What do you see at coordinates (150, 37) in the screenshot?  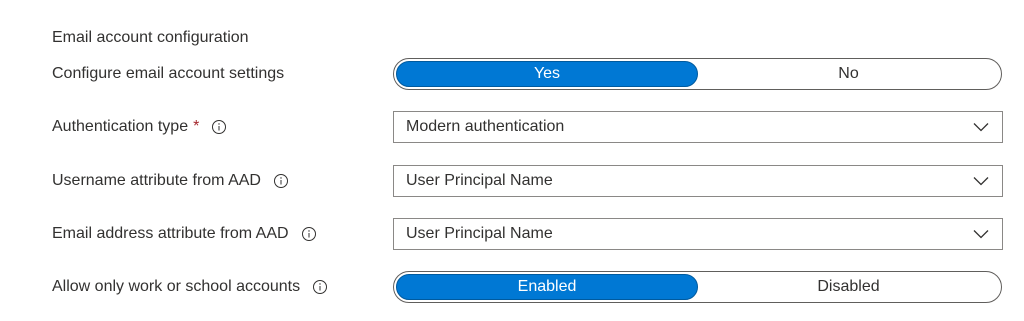 I see `section-title: Email account configuration` at bounding box center [150, 37].